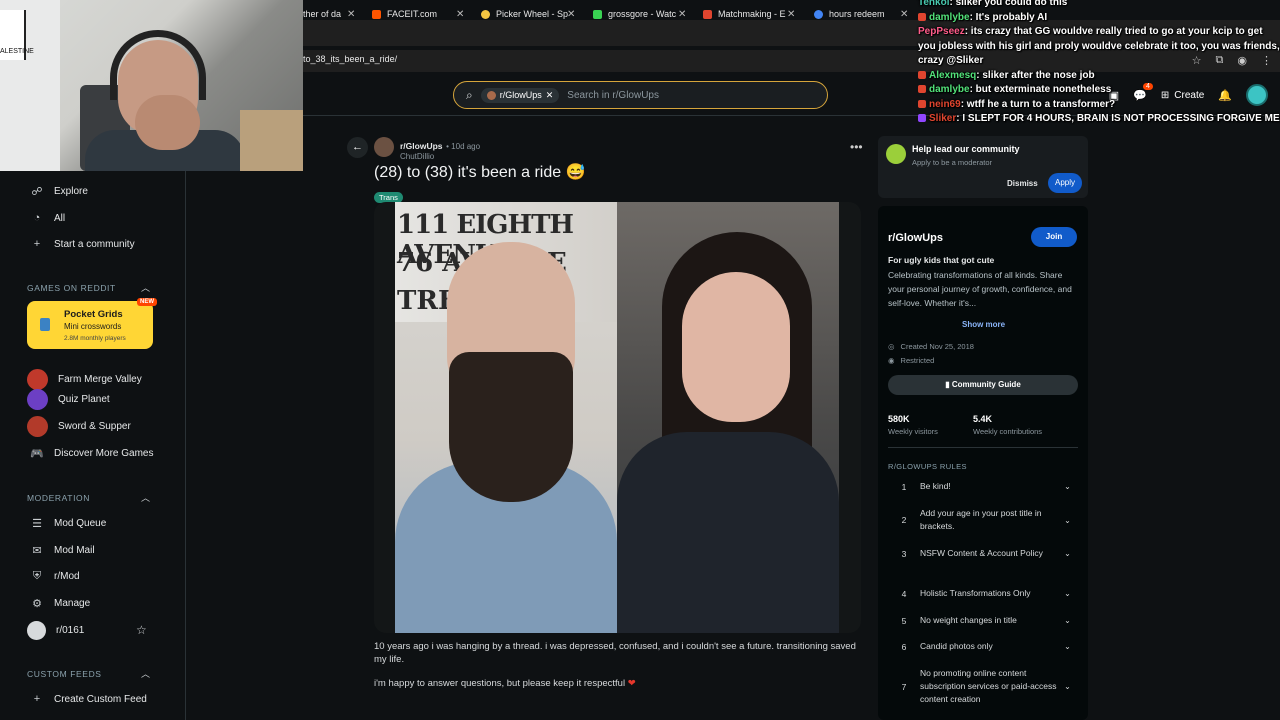  I want to click on webcam-flag: ALESTINE, so click(17, 35).